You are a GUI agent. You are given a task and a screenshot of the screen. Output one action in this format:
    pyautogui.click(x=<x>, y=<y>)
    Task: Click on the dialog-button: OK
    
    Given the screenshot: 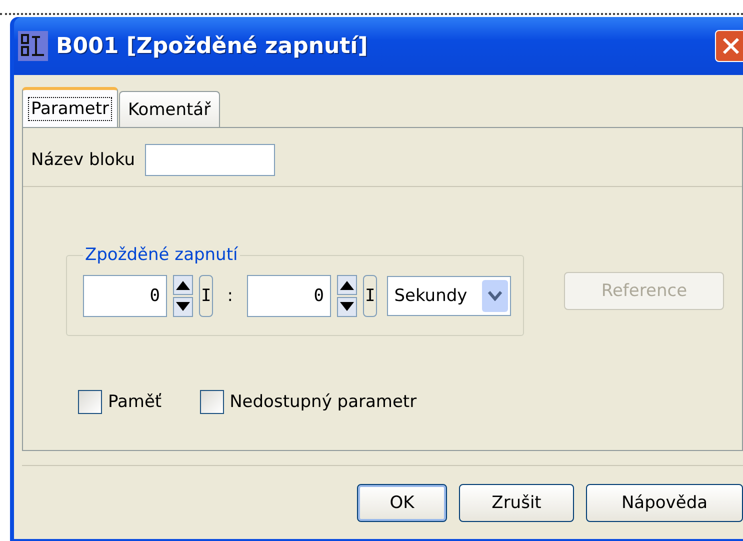 What is the action you would take?
    pyautogui.click(x=402, y=503)
    